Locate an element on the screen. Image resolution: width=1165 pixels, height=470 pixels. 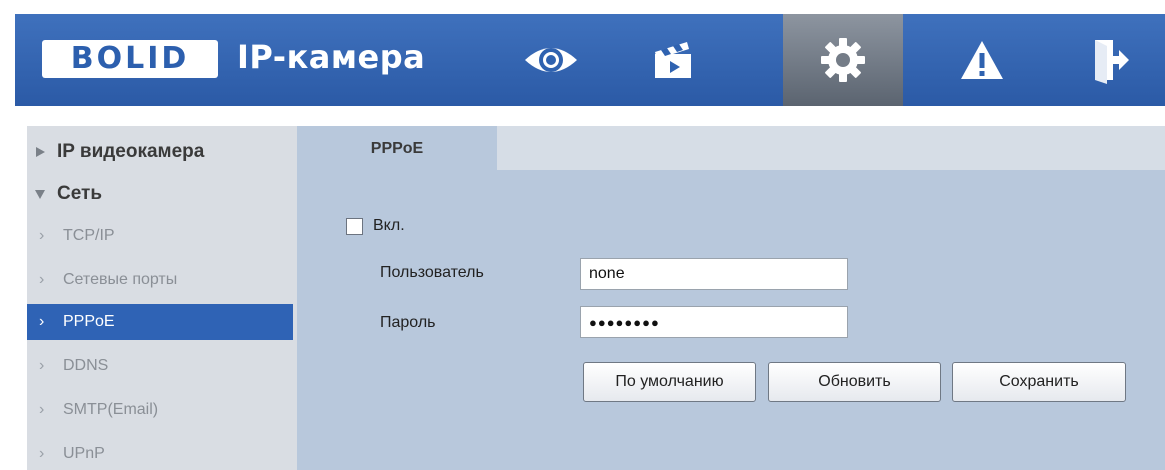
sidebar-item-smtp: › SMTP(Email) is located at coordinates (160, 410).